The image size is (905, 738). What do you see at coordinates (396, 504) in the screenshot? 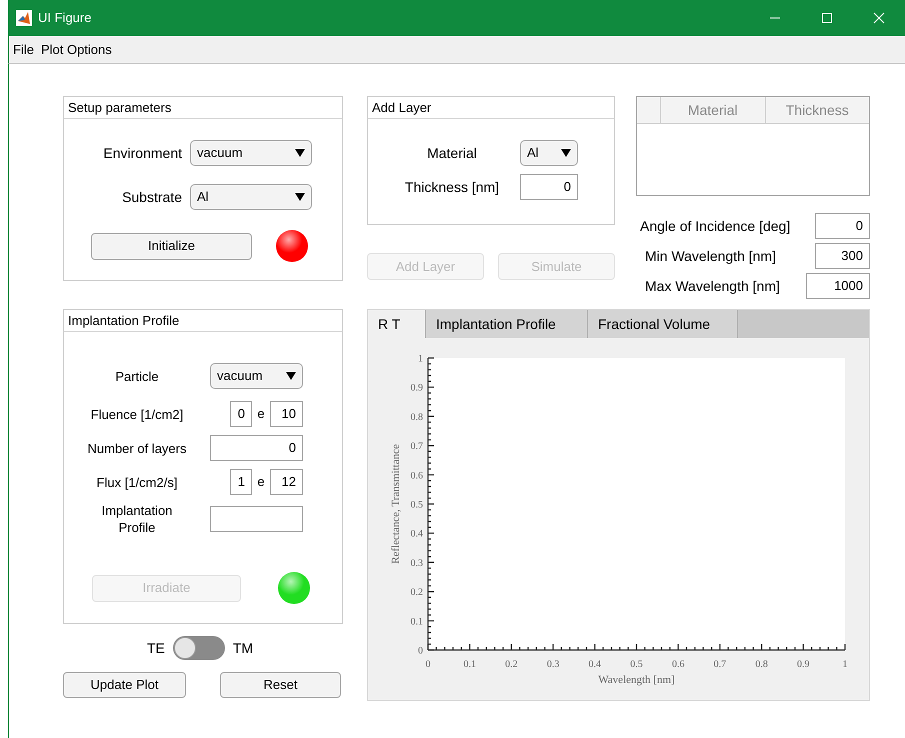
I see `axis-title: Reflectance, Transmittance` at bounding box center [396, 504].